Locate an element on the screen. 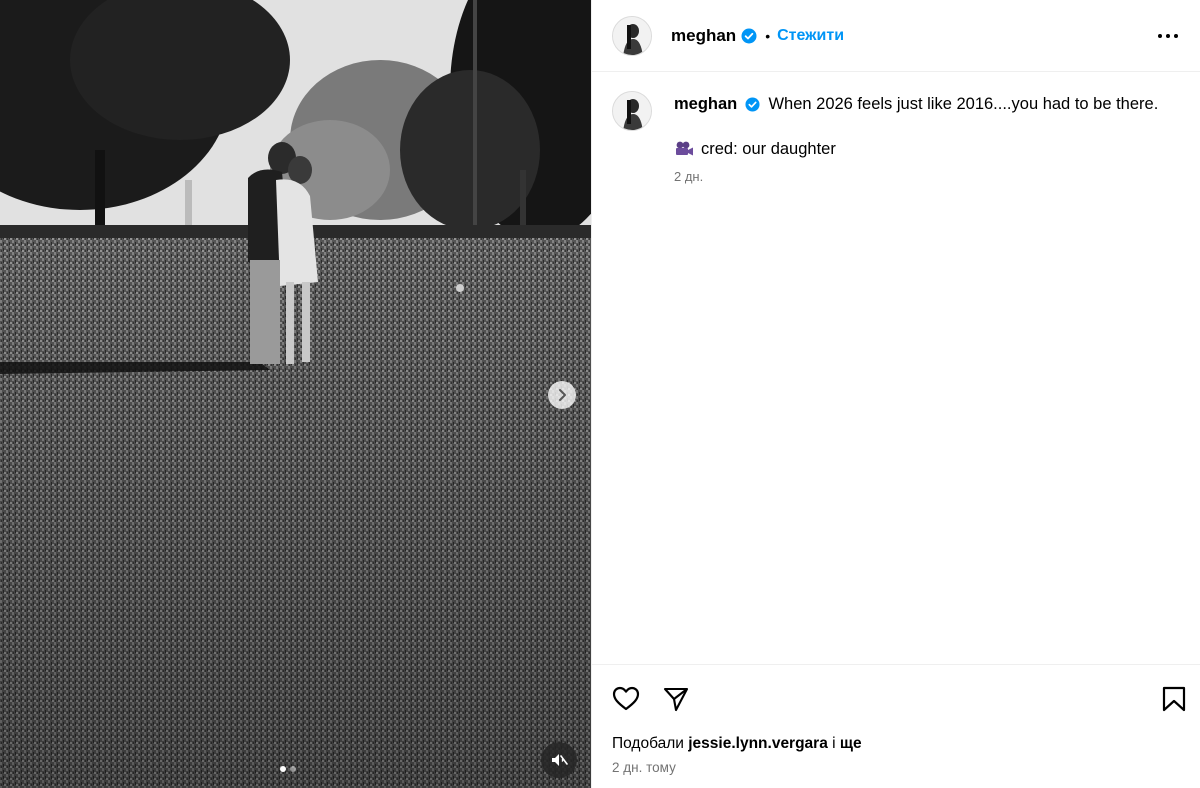  likes-conjunction: і is located at coordinates (834, 743).